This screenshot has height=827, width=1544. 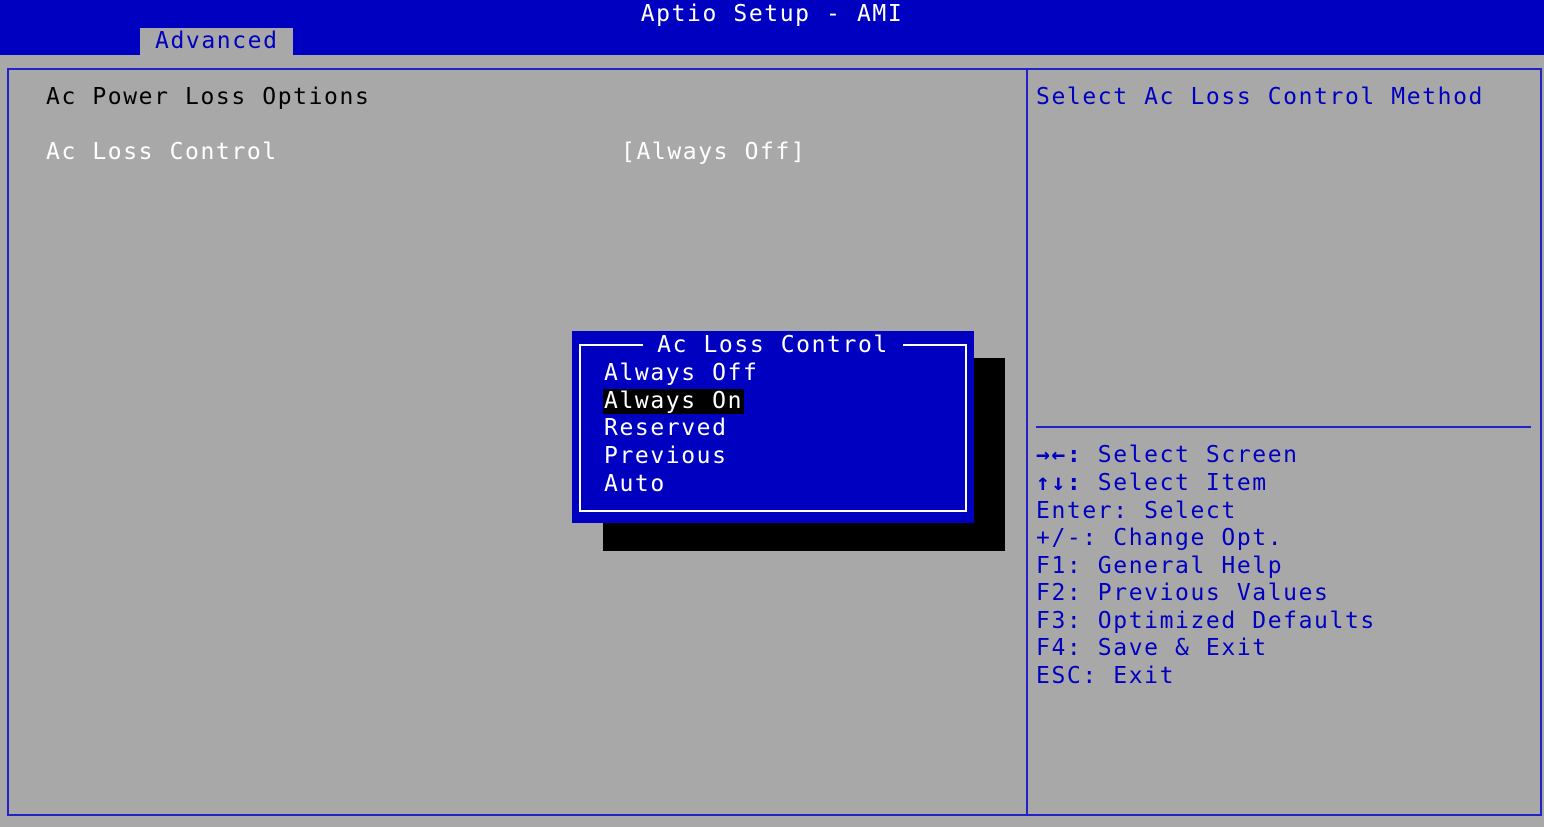 I want to click on key-hint-key: F1:, so click(x=1059, y=566).